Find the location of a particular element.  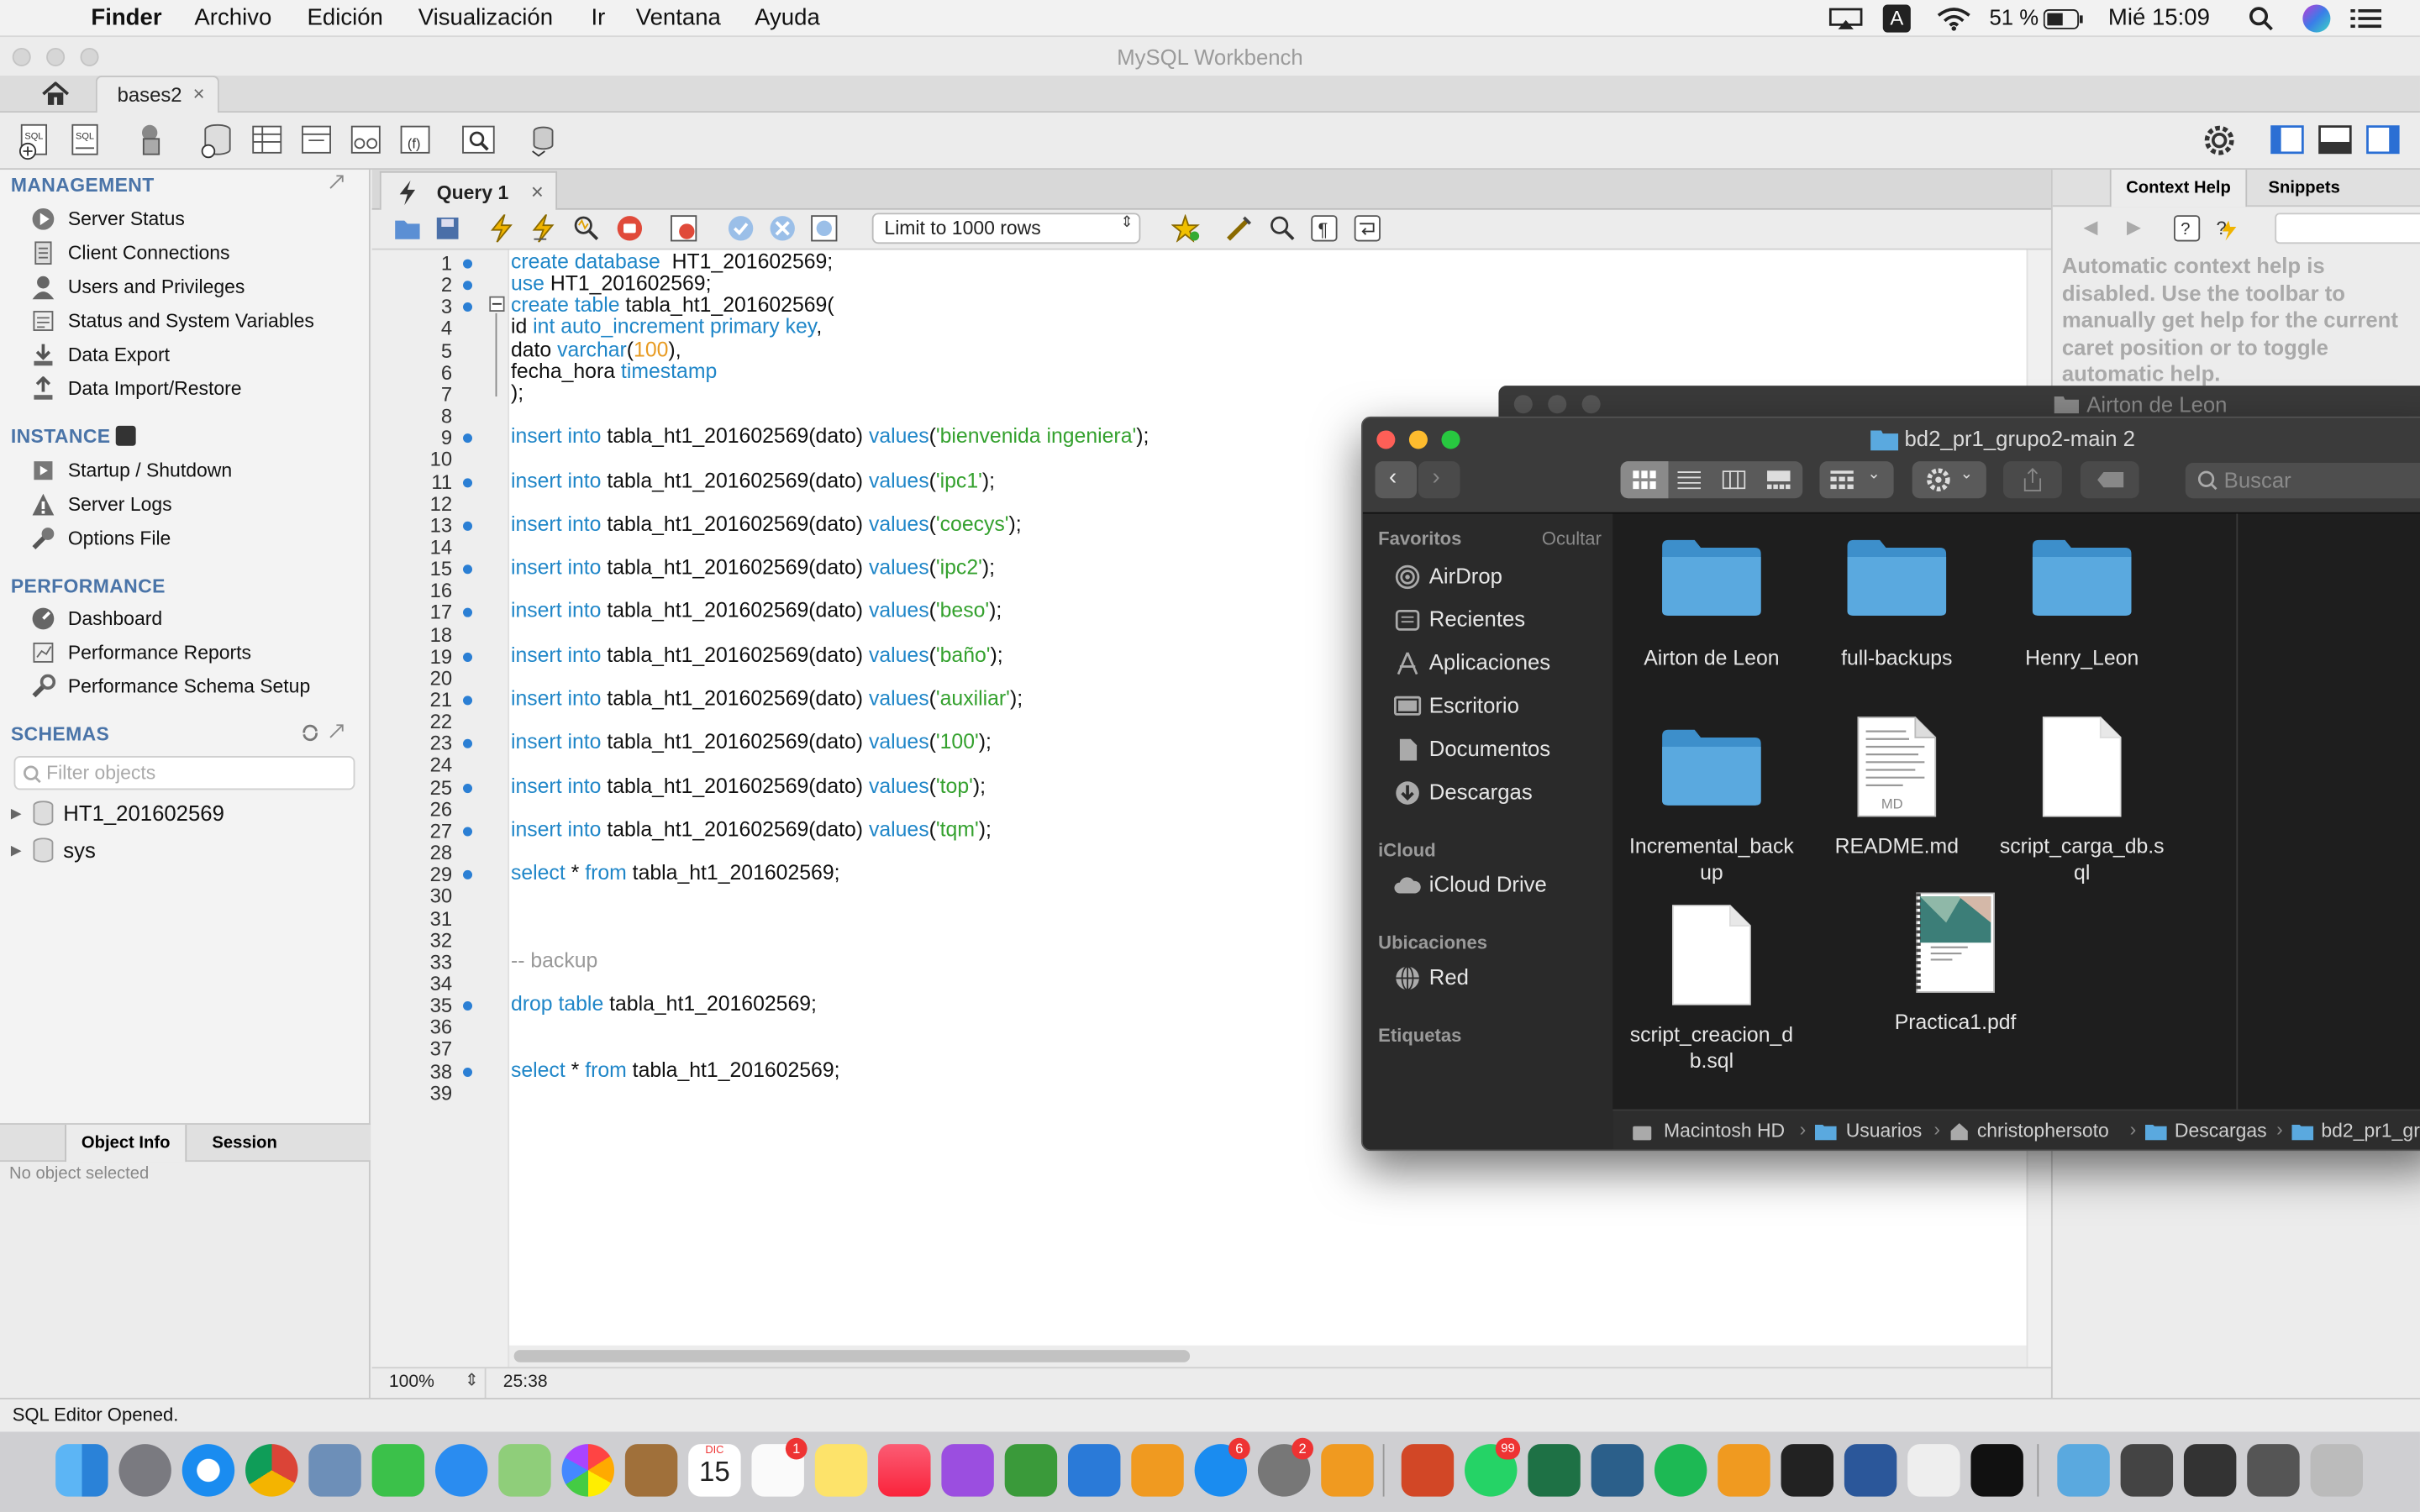

open-folder-icon is located at coordinates (407, 228).